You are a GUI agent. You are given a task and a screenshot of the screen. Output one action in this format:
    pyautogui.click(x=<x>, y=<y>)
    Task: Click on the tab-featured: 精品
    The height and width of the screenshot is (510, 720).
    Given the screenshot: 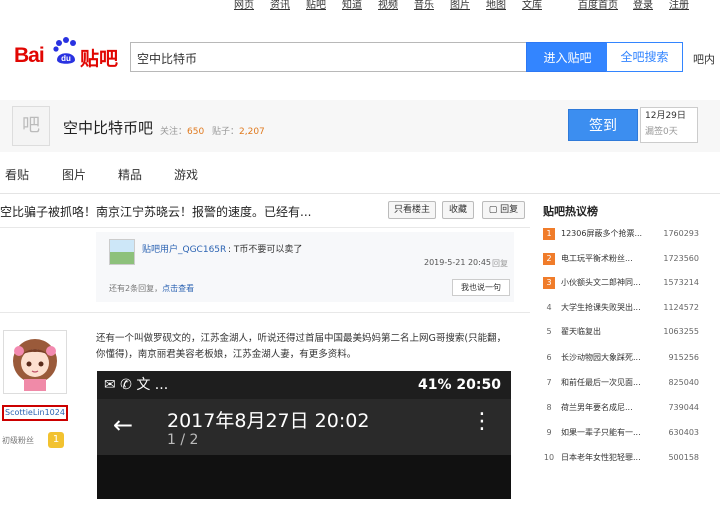 What is the action you would take?
    pyautogui.click(x=130, y=174)
    